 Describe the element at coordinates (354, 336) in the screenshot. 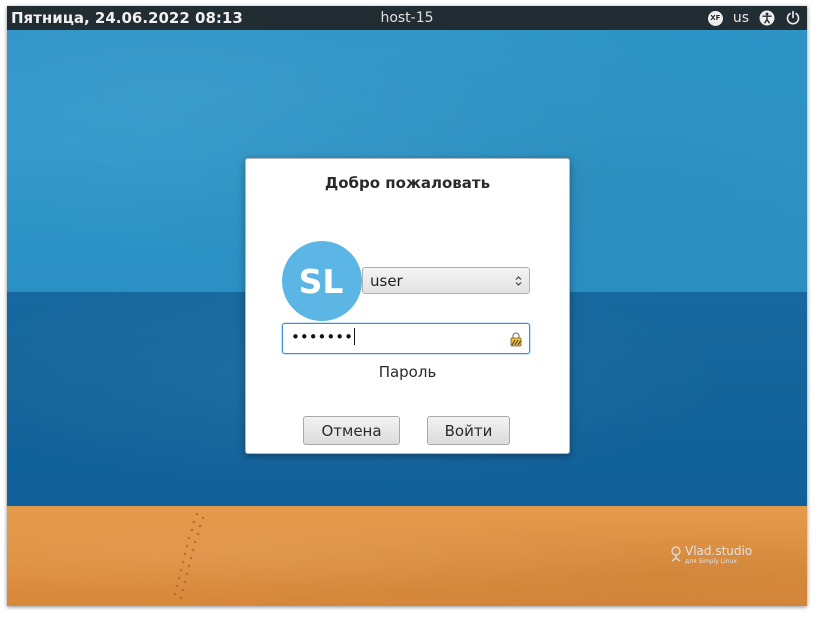

I see `text-caret` at that location.